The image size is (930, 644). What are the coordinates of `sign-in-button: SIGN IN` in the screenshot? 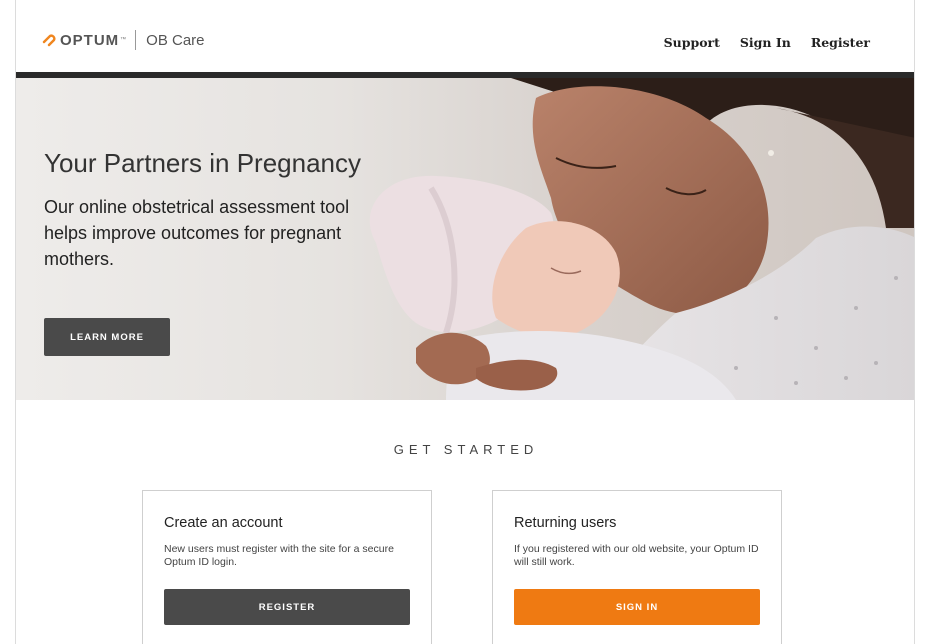 It's located at (637, 607).